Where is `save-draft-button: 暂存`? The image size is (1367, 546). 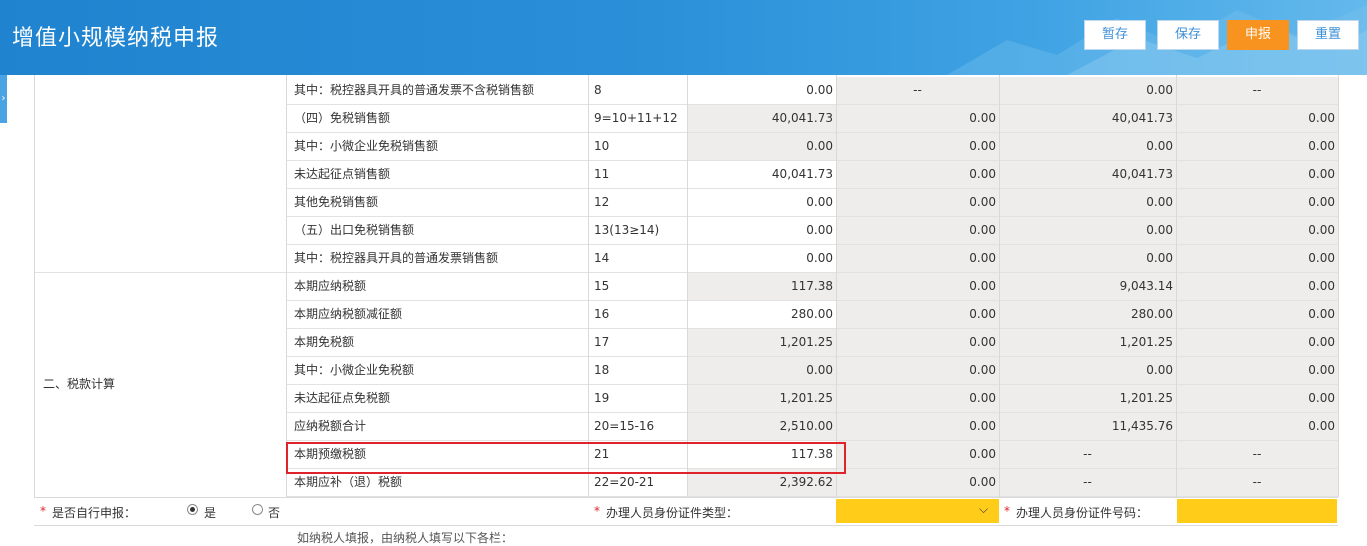
save-draft-button: 暂存 is located at coordinates (1115, 35).